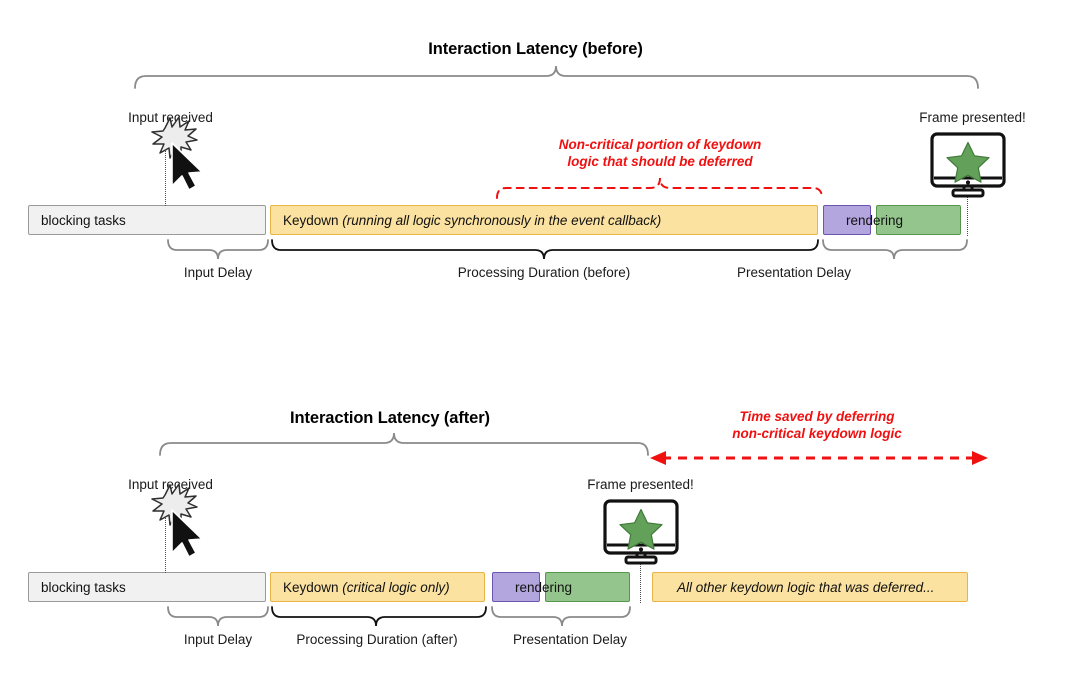 The width and height of the screenshot is (1071, 690). I want to click on bar-blocking-tasks-before: blocking tasks, so click(147, 220).